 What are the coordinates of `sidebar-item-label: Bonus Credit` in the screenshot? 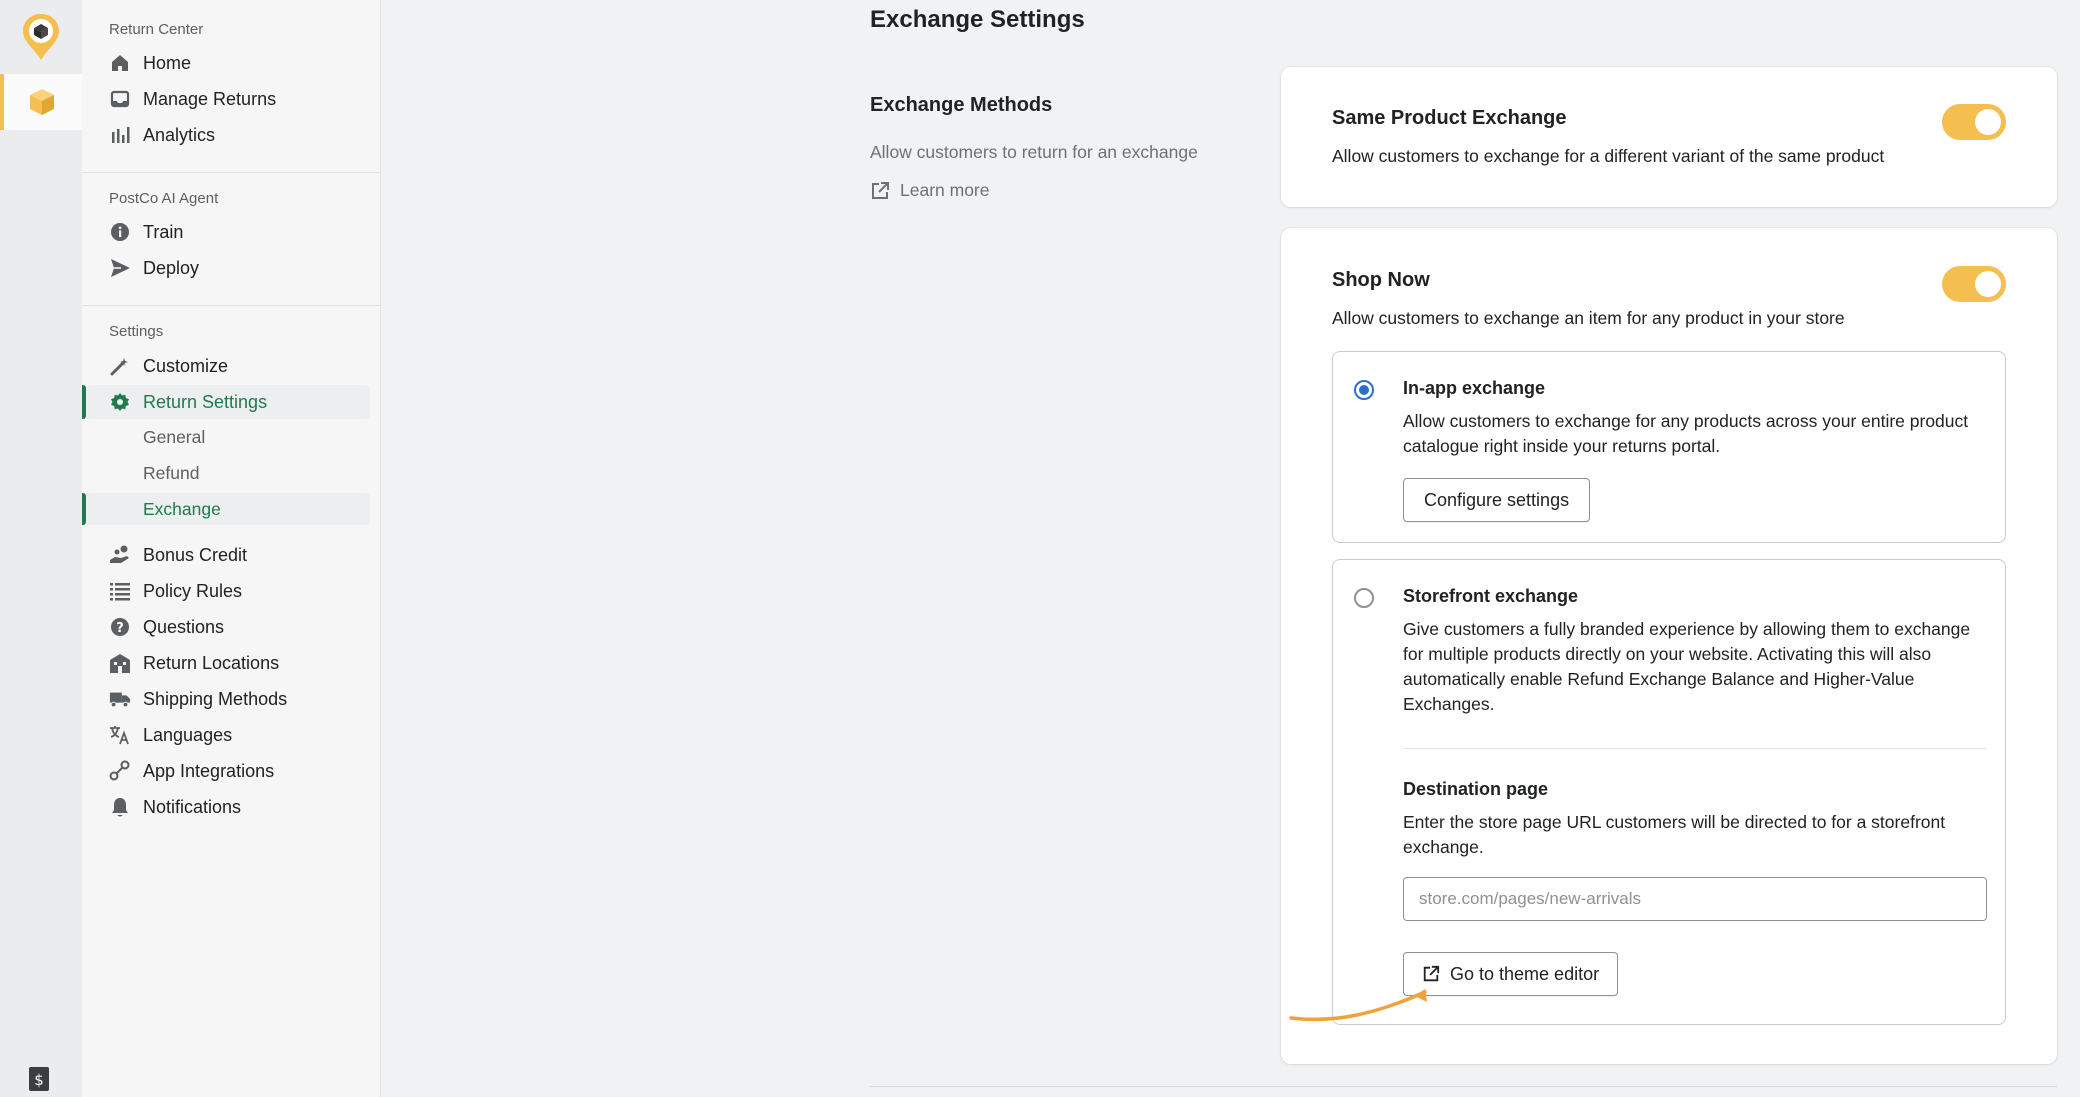 It's located at (195, 554).